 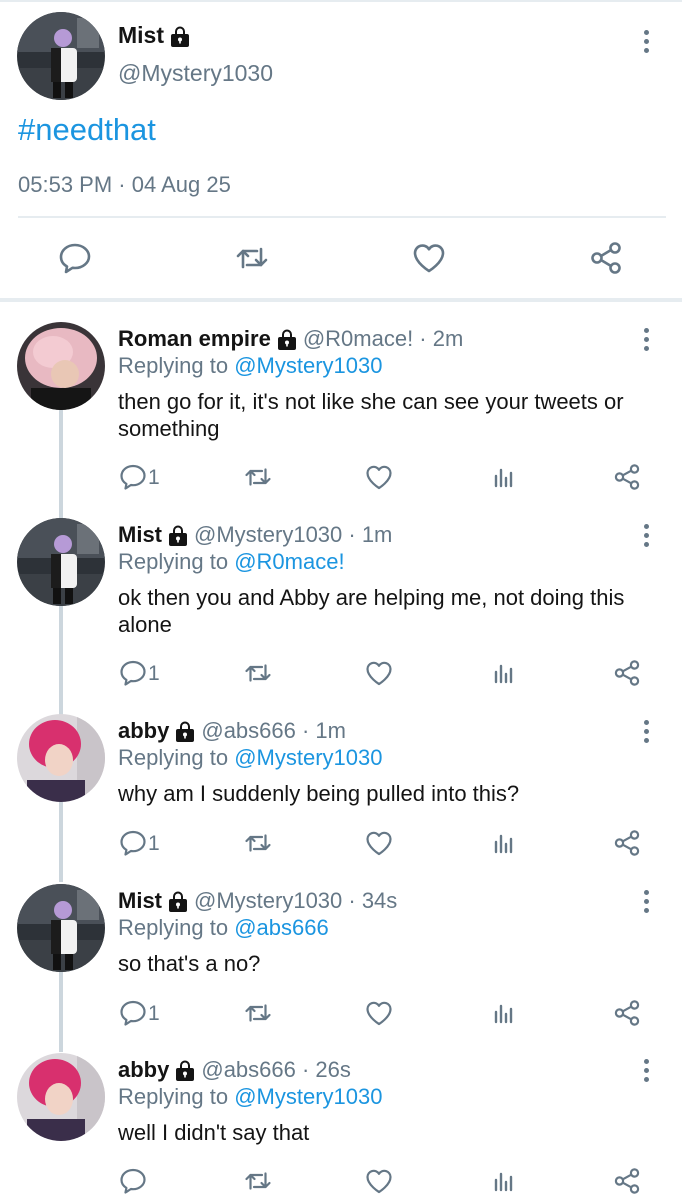 What do you see at coordinates (223, 927) in the screenshot?
I see `replying-to: Replying to @abs666` at bounding box center [223, 927].